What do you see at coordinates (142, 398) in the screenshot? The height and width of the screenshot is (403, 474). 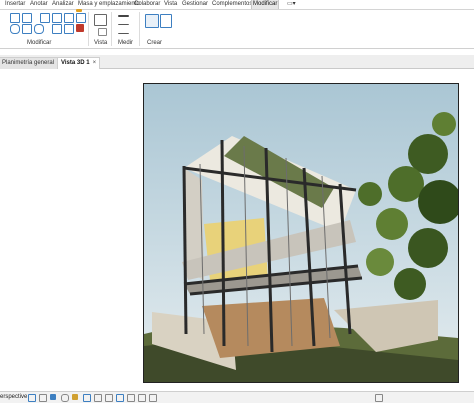 I see `reveal-hidden-icon` at bounding box center [142, 398].